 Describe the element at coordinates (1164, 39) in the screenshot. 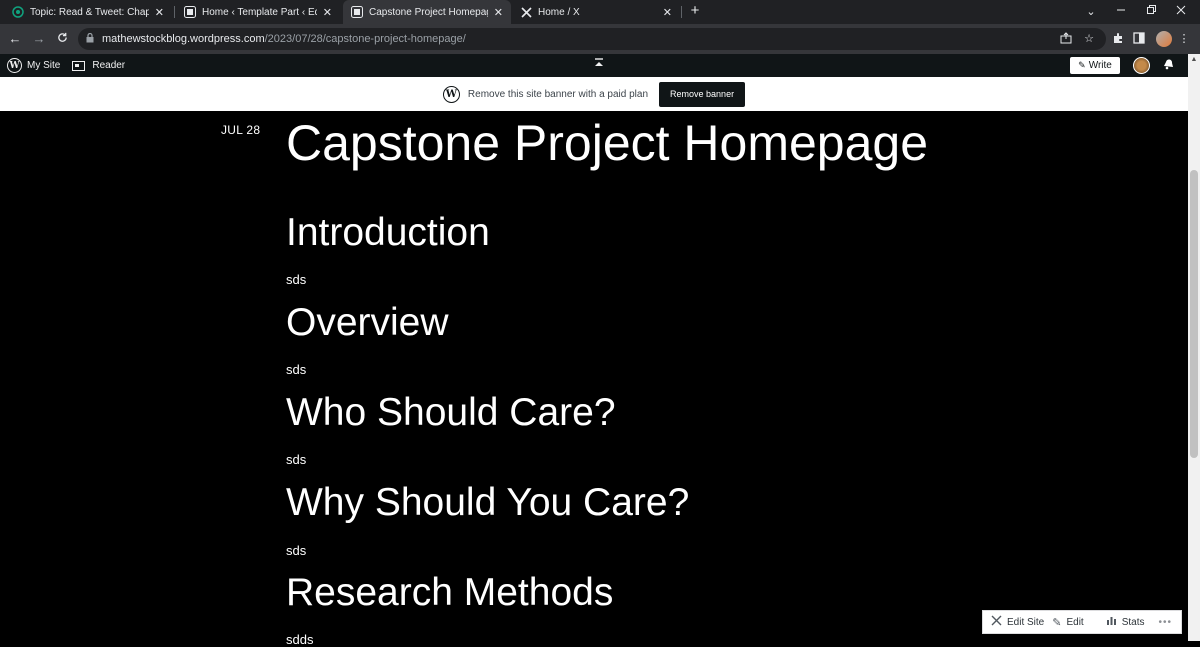

I see `profile-avatar` at that location.